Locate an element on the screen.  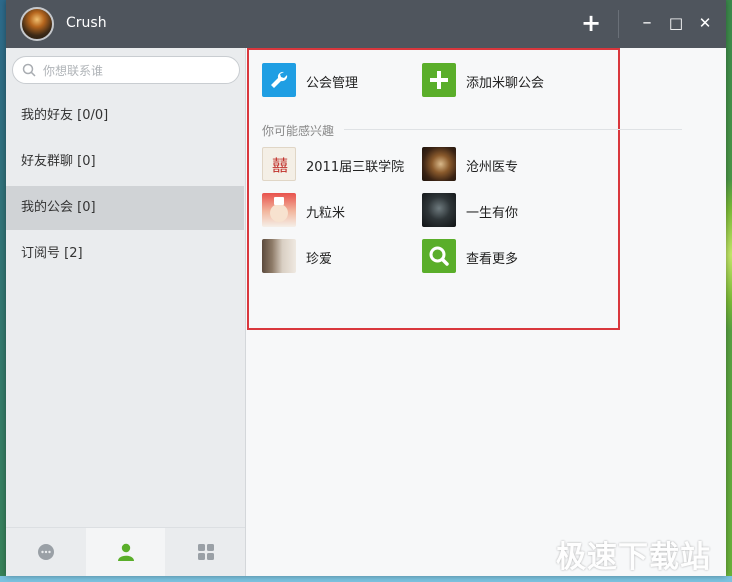
desktop-taskbar-edge is located at coordinates (366, 579).